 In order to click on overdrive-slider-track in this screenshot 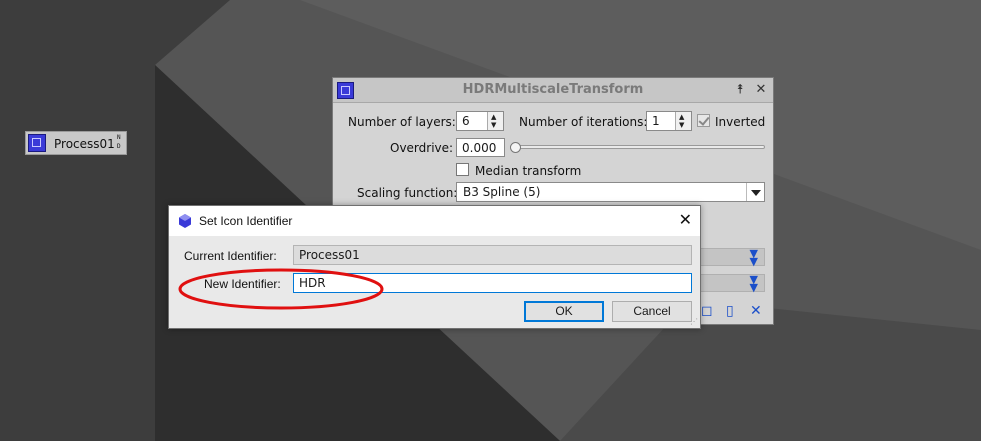, I will do `click(637, 147)`.